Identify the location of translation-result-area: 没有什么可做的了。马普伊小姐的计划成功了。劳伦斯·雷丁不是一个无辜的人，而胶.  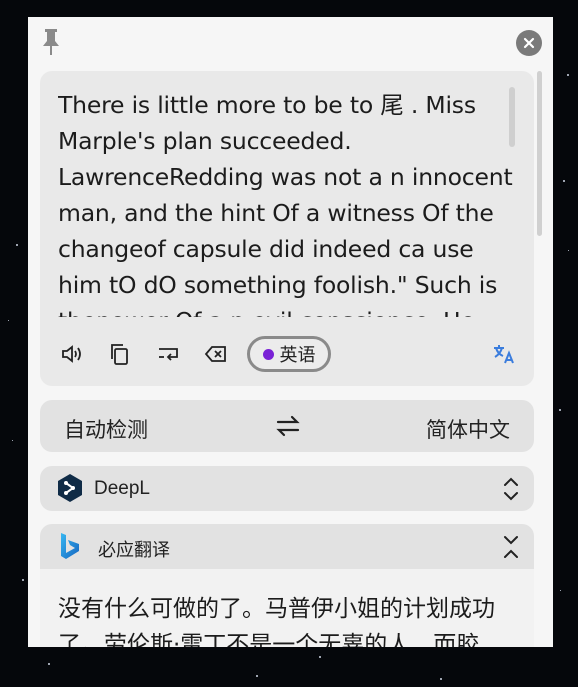
(287, 608).